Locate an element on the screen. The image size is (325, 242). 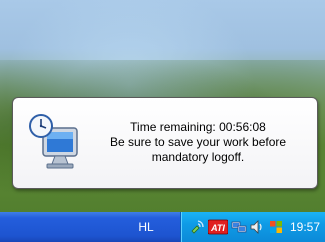
windows-update-icon is located at coordinates (276, 227).